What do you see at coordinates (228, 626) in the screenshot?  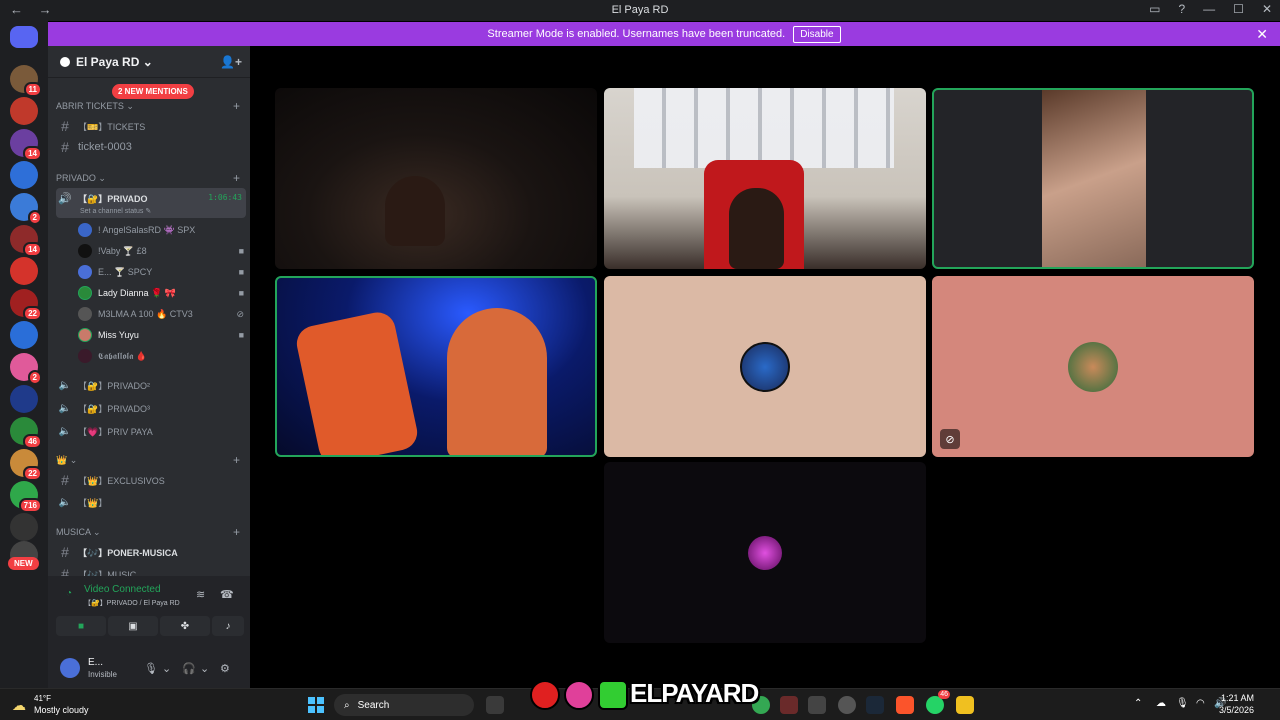 I see `soundboard-button: ♪` at bounding box center [228, 626].